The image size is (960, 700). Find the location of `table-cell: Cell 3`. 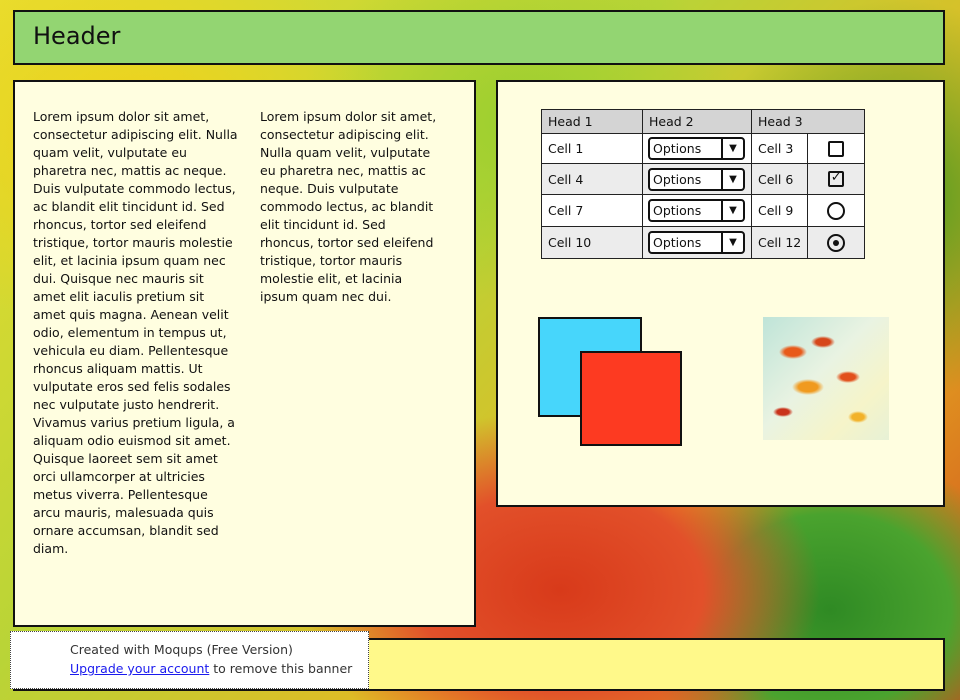

table-cell: Cell 3 is located at coordinates (779, 148).